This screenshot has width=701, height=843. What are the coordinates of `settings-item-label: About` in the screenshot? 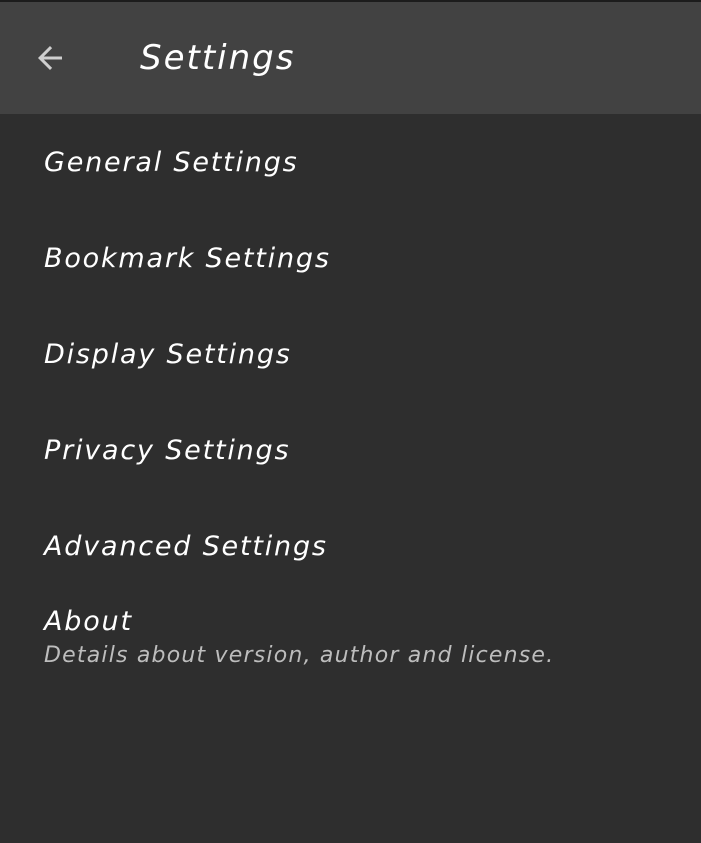 It's located at (88, 621).